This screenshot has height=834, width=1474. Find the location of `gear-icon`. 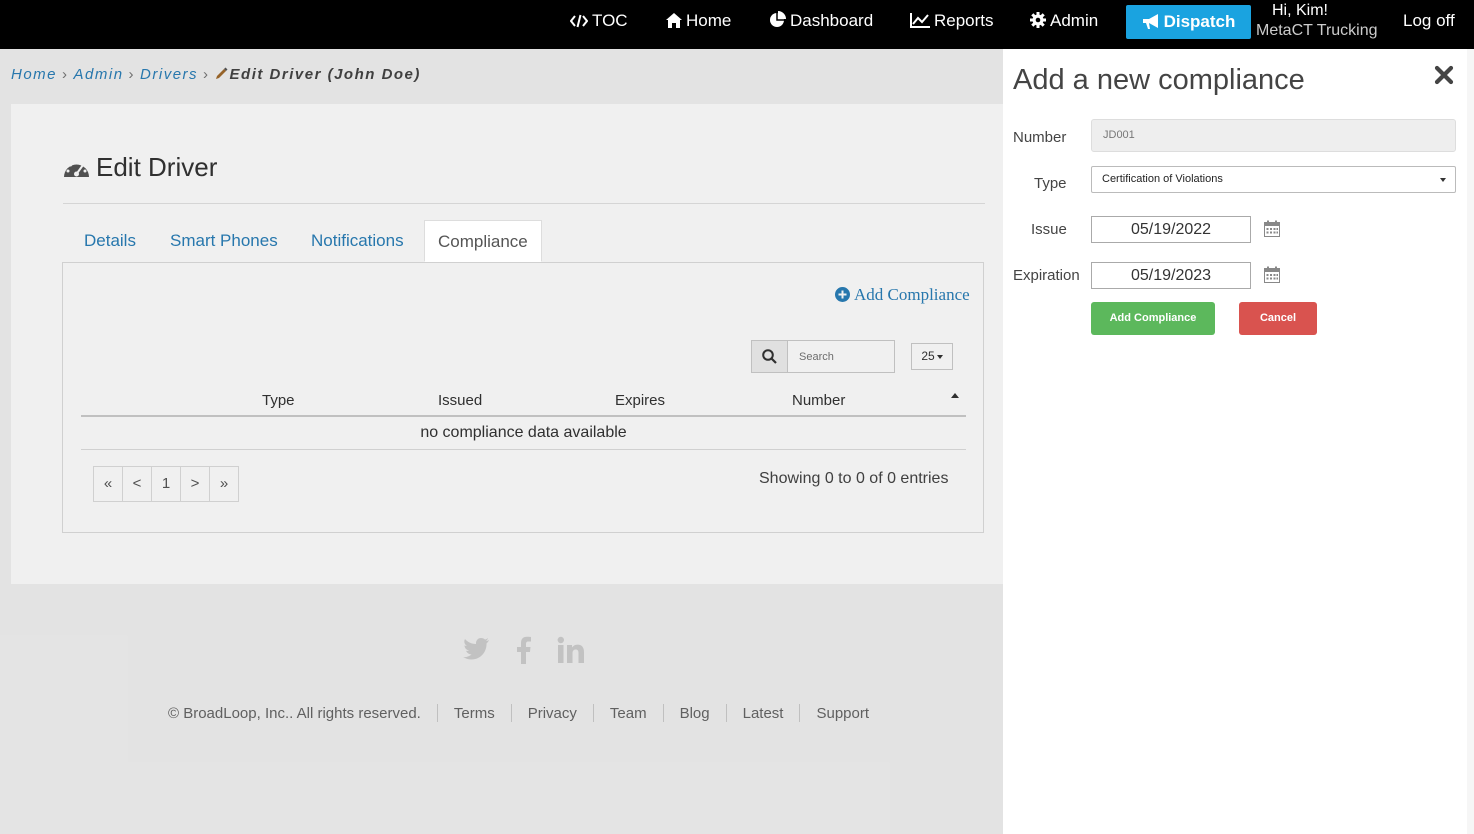

gear-icon is located at coordinates (1038, 20).